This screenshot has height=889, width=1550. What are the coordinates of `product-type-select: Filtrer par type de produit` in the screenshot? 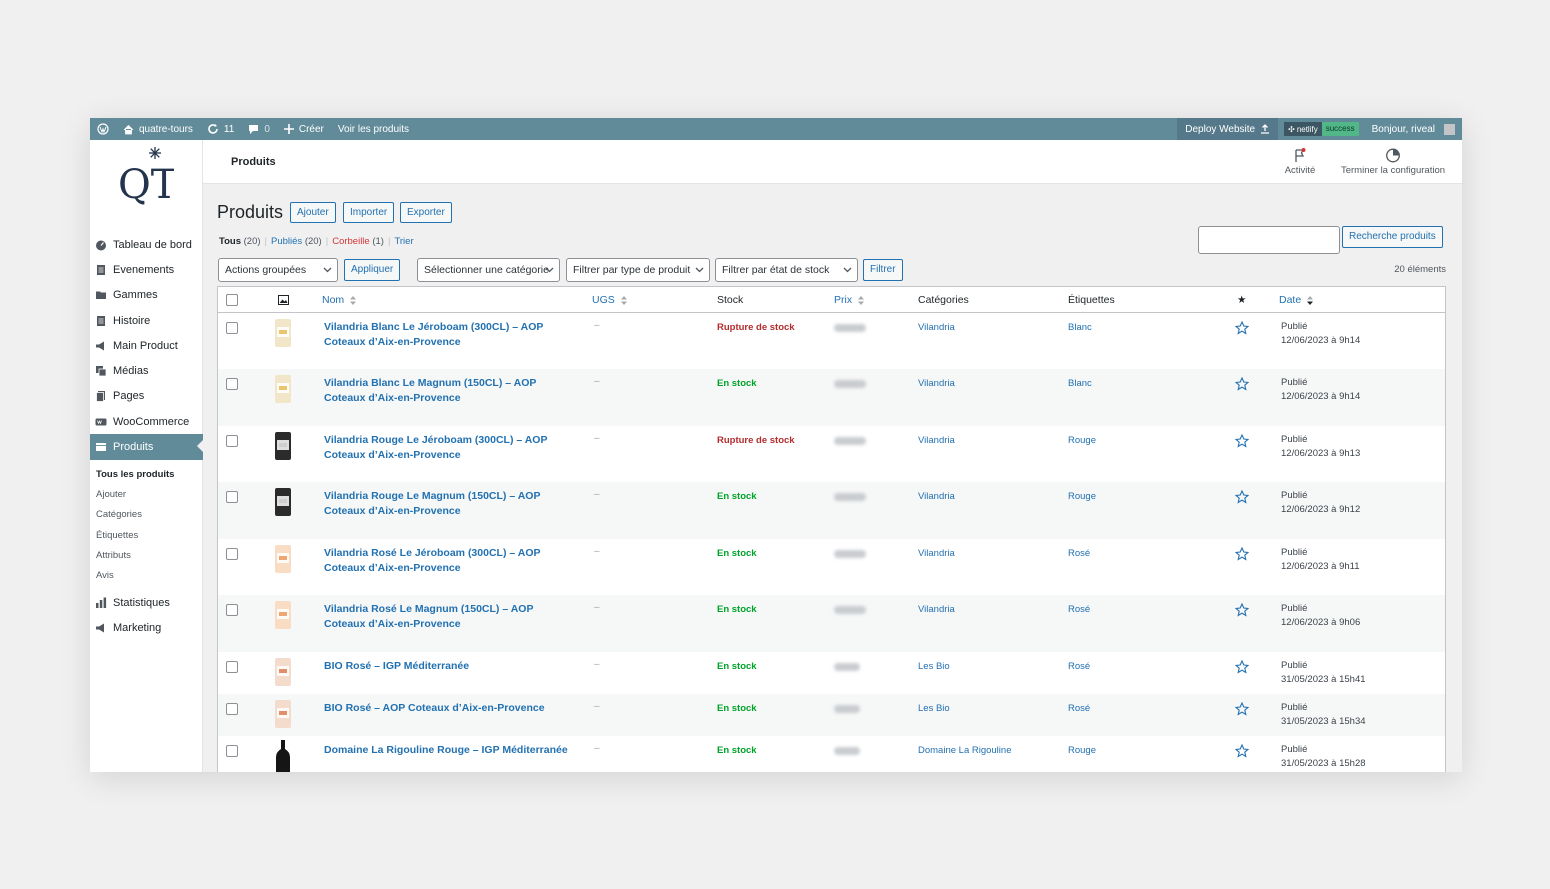 It's located at (638, 270).